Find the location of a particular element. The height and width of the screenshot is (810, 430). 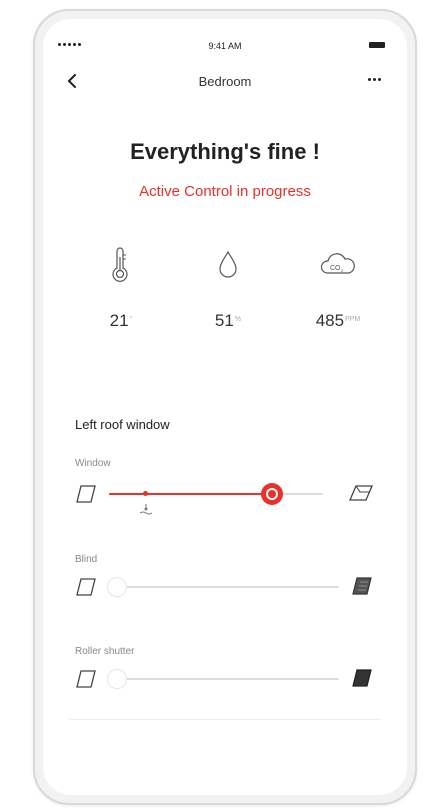

svg-text: CO is located at coordinates (335, 268).